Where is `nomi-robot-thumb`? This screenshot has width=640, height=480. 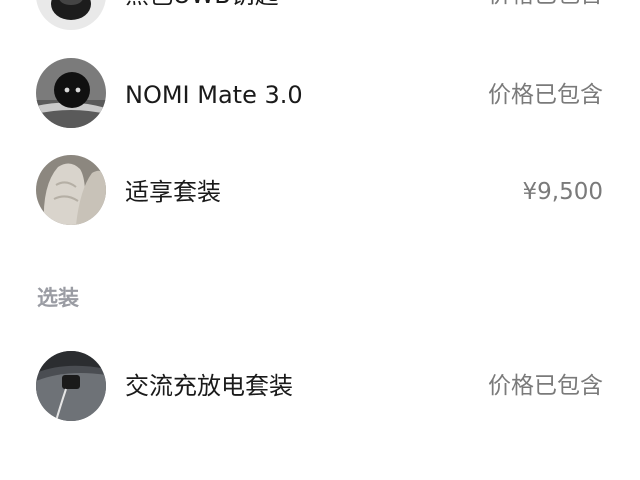
nomi-robot-thumb is located at coordinates (71, 93).